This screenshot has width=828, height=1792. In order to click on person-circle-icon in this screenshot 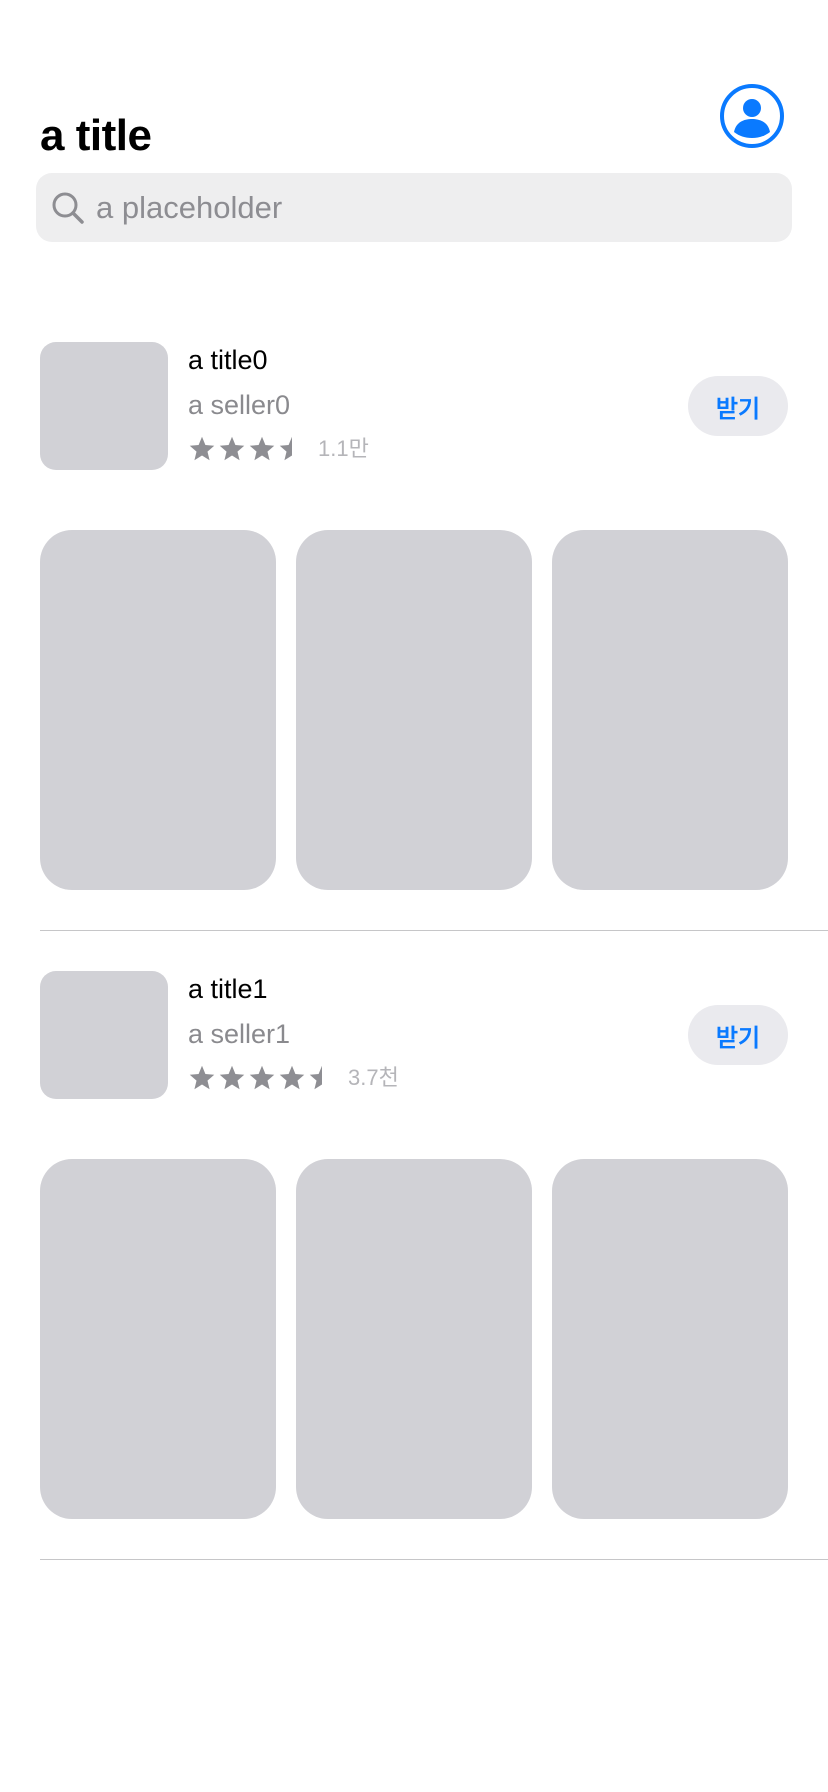, I will do `click(752, 118)`.